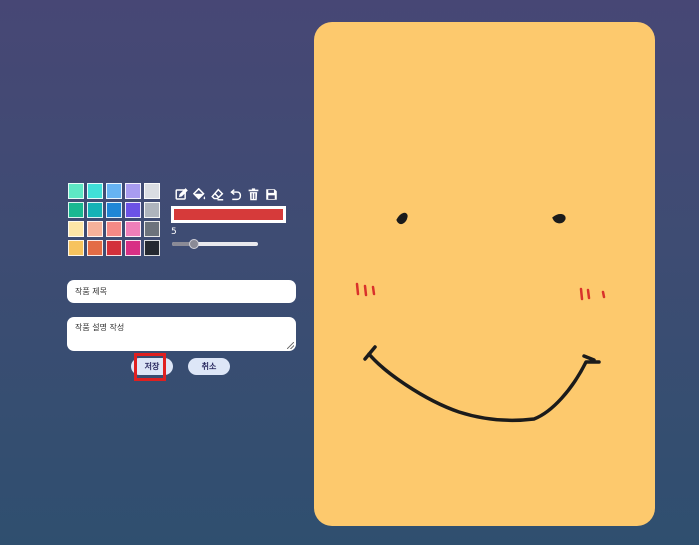 This screenshot has width=699, height=545. I want to click on eraser-icon, so click(217, 194).